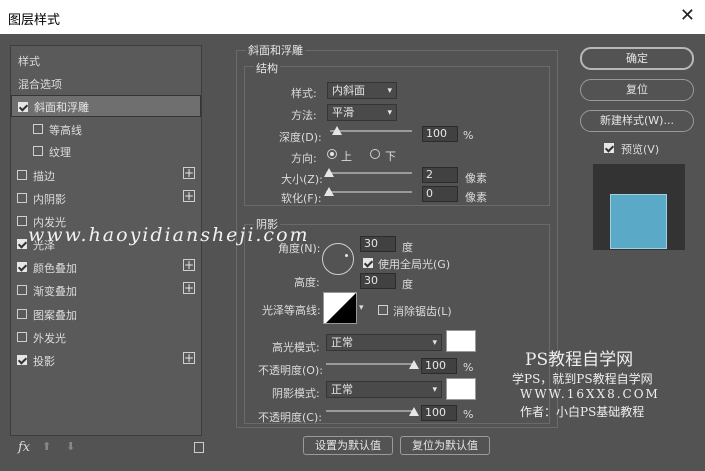 This screenshot has width=705, height=471. What do you see at coordinates (439, 366) in the screenshot?
I see `highlight-opacity-input: 100` at bounding box center [439, 366].